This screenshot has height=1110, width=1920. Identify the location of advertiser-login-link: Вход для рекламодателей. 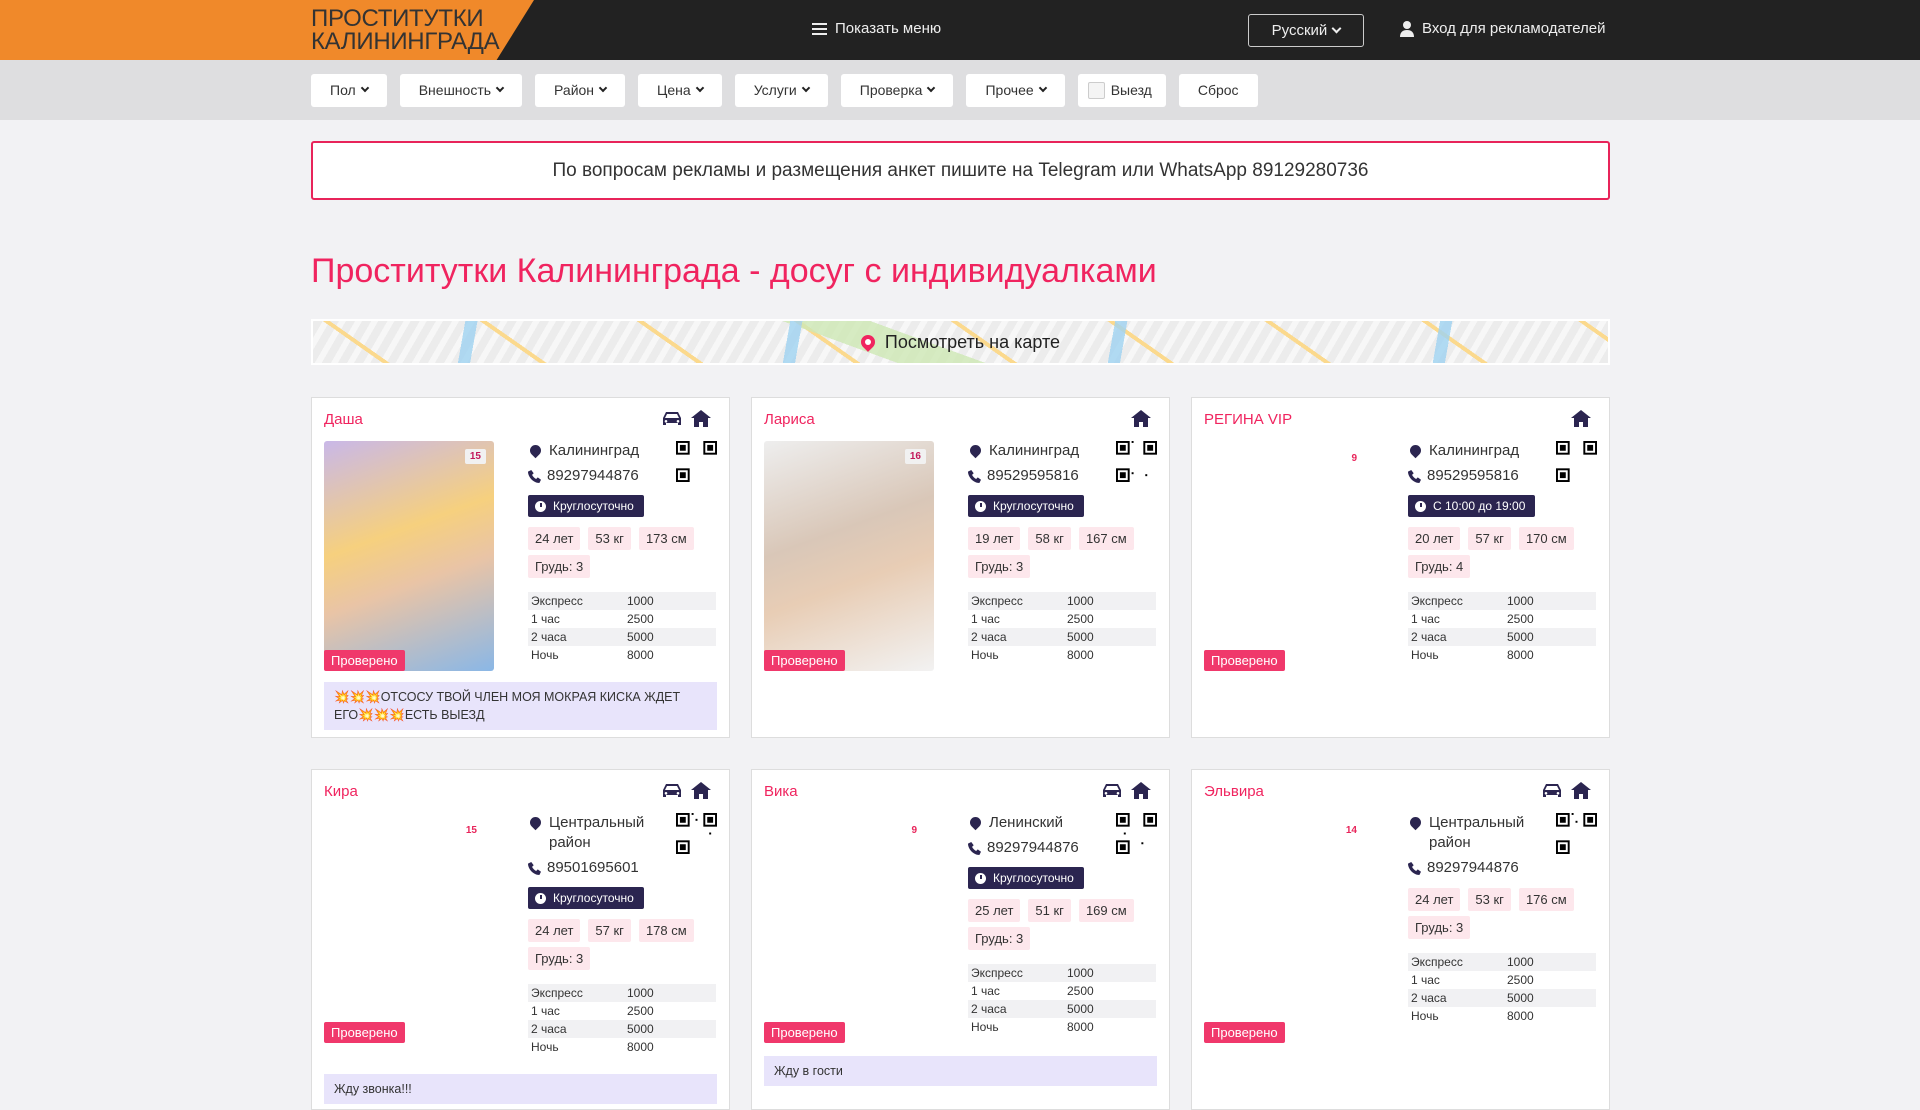
(1503, 28).